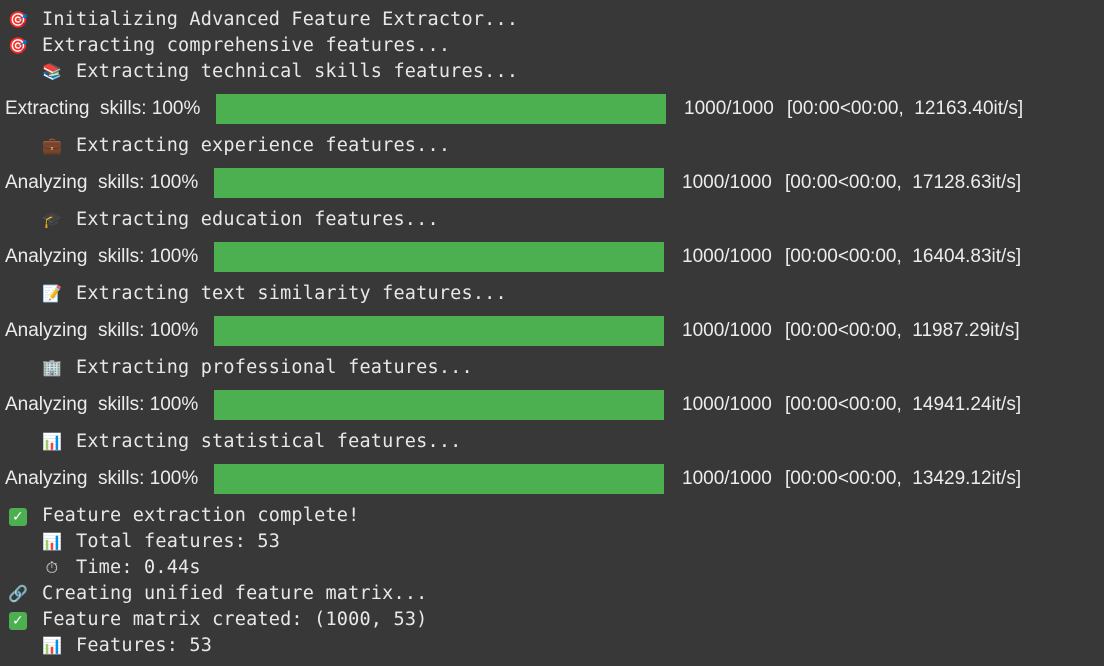  I want to click on books-icon: 📚, so click(52, 71).